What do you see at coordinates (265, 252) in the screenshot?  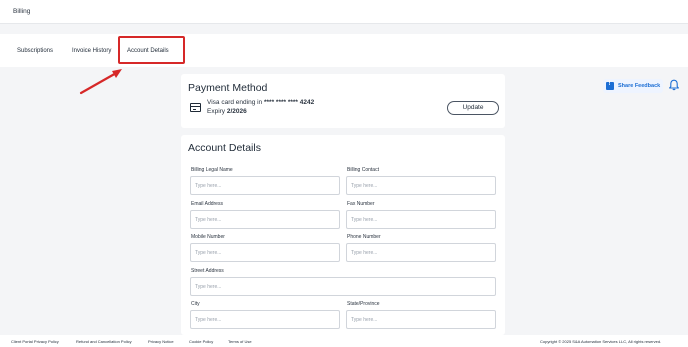 I see `mobile-number-input` at bounding box center [265, 252].